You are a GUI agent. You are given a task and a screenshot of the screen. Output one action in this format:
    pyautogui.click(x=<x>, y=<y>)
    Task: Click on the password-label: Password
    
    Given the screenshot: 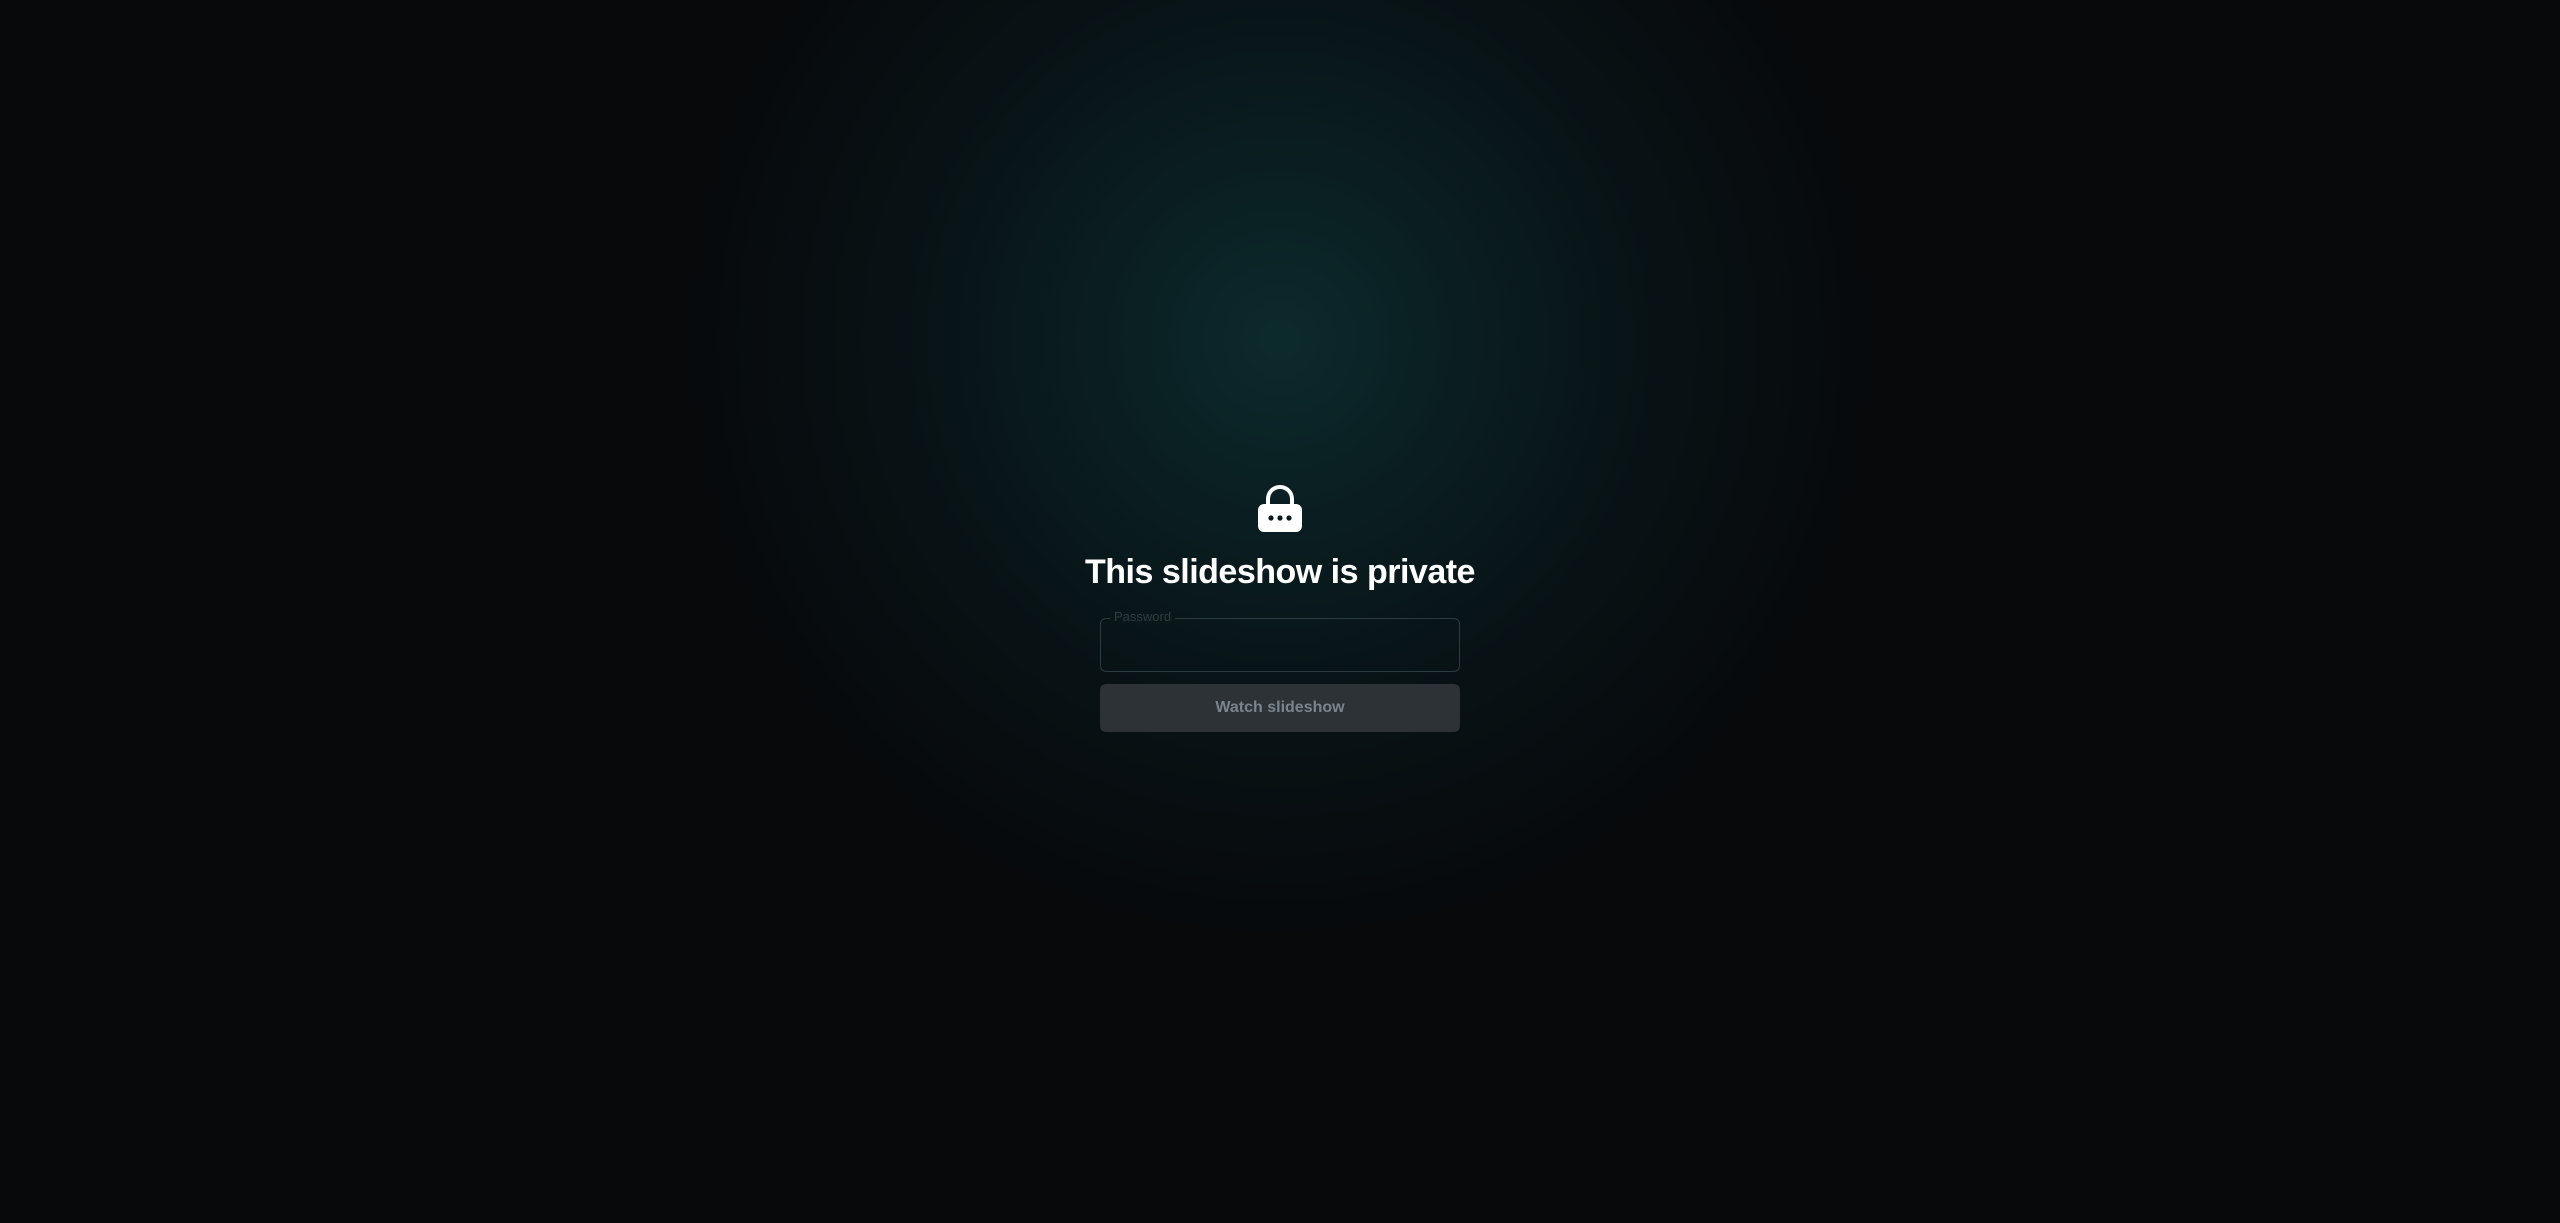 What is the action you would take?
    pyautogui.click(x=1143, y=617)
    